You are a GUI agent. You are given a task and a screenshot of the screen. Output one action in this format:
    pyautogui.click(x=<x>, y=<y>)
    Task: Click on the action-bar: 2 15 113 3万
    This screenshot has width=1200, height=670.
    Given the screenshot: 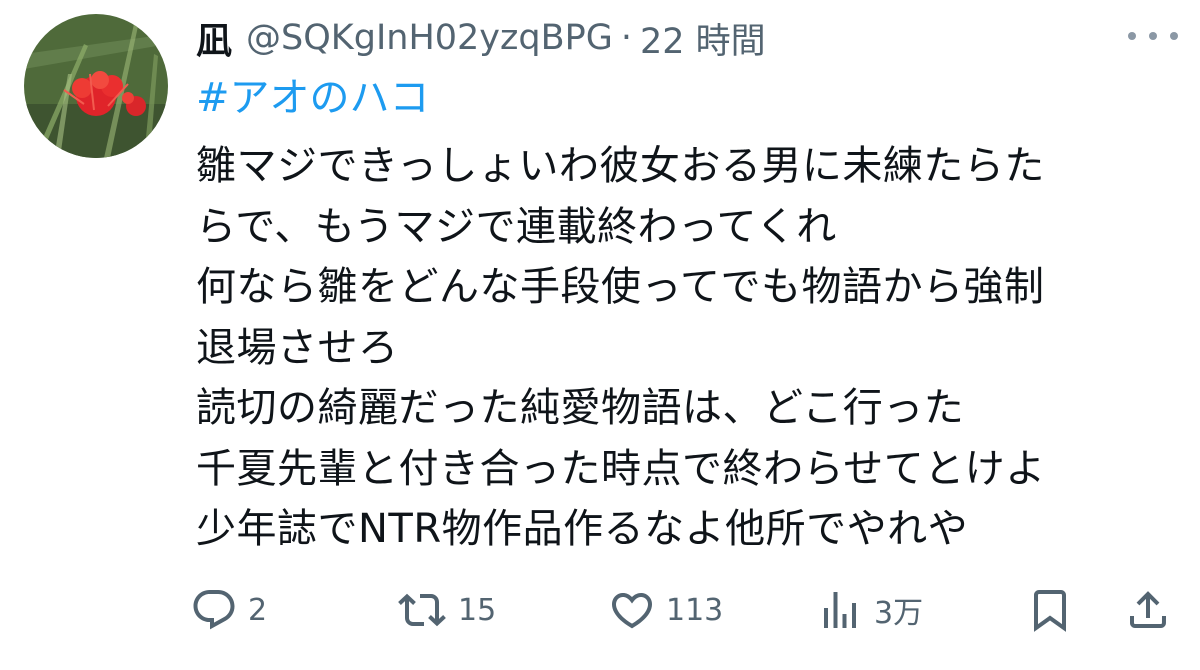 What is the action you would take?
    pyautogui.click(x=685, y=610)
    